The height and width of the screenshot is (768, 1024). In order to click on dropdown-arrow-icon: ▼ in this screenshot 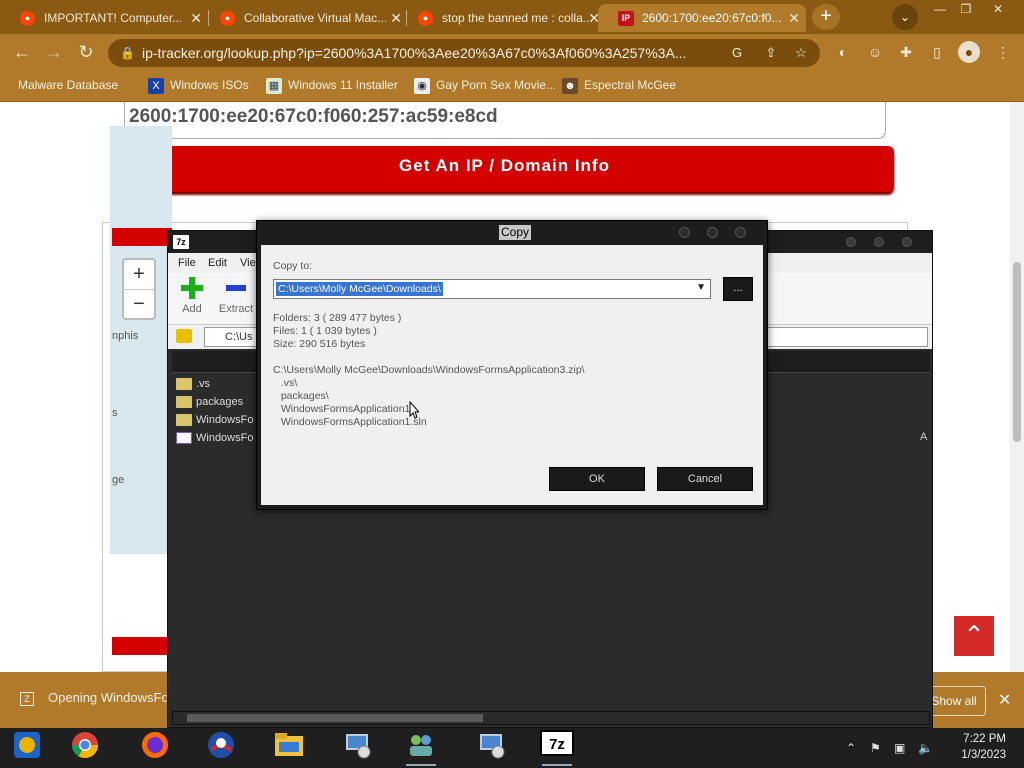, I will do `click(701, 287)`.